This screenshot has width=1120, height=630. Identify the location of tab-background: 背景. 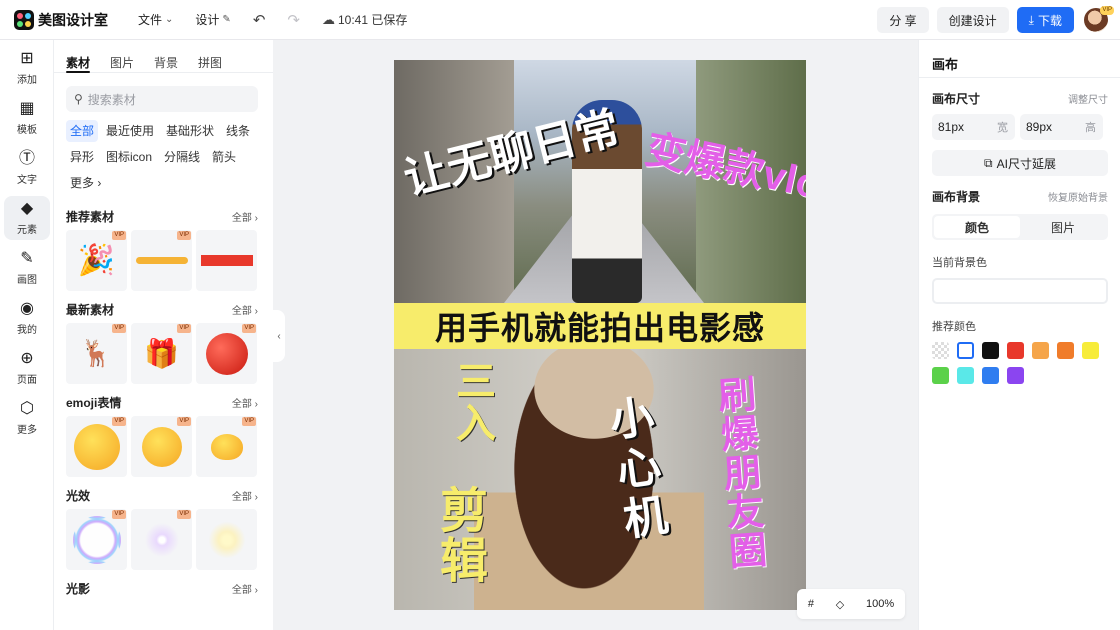
(166, 63).